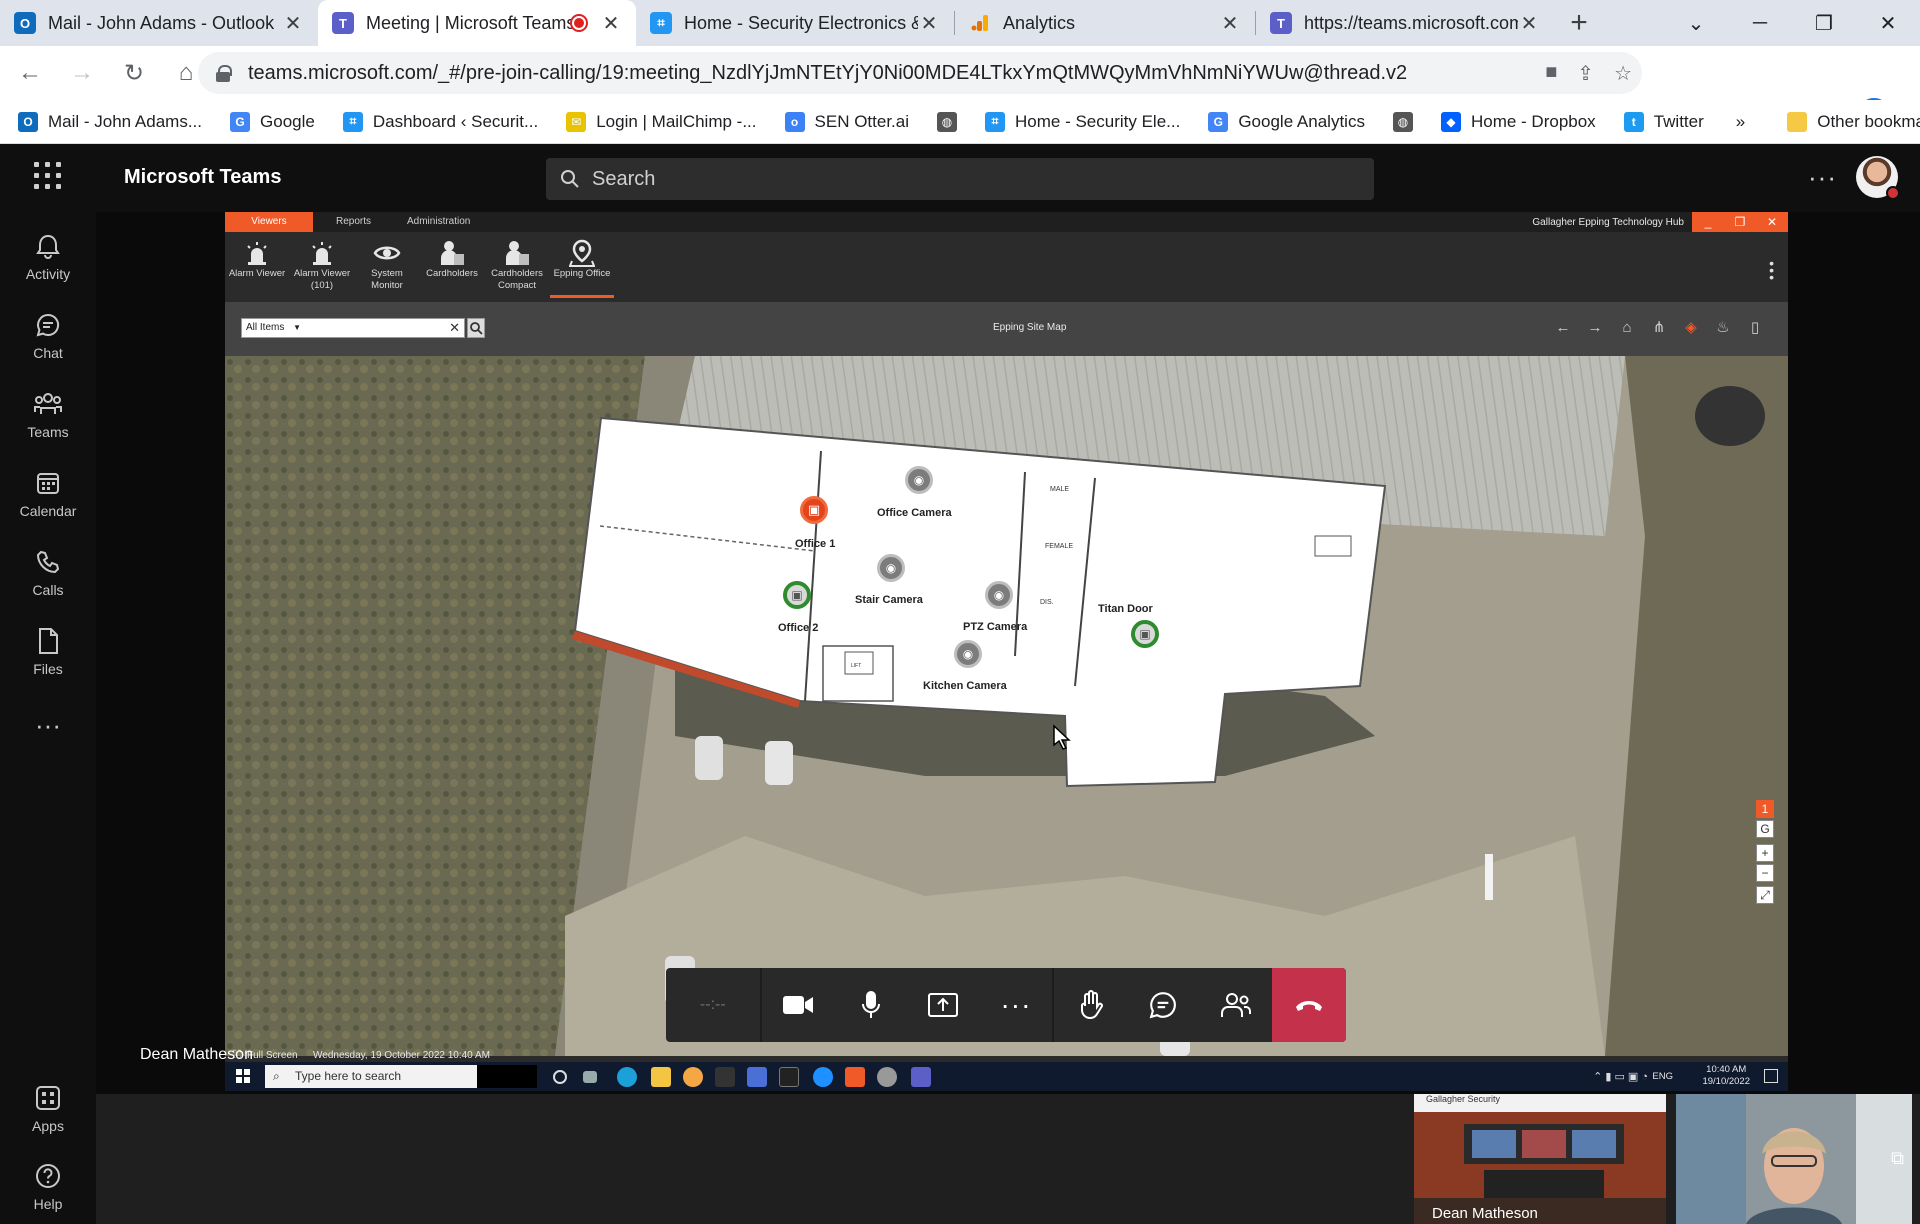 The width and height of the screenshot is (1920, 1224). I want to click on app-launcher-icon, so click(48, 176).